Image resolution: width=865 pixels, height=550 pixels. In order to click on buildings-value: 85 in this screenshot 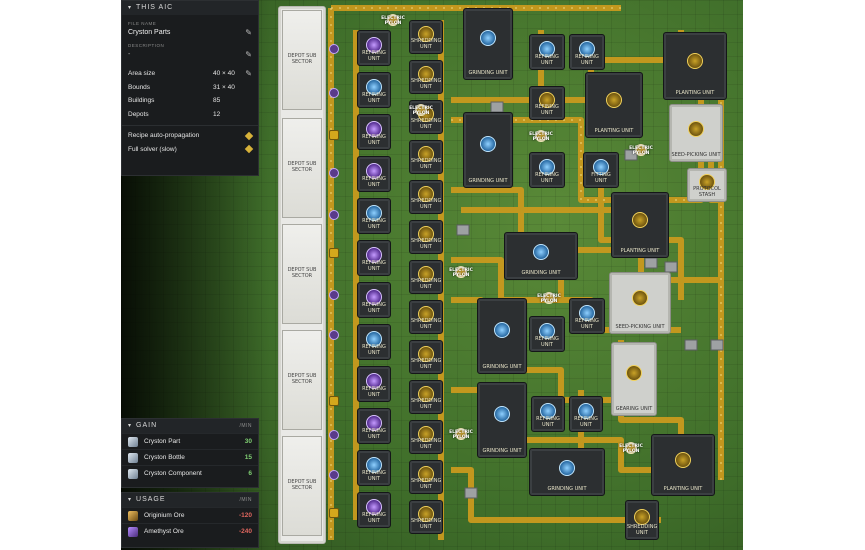, I will do `click(217, 101)`.